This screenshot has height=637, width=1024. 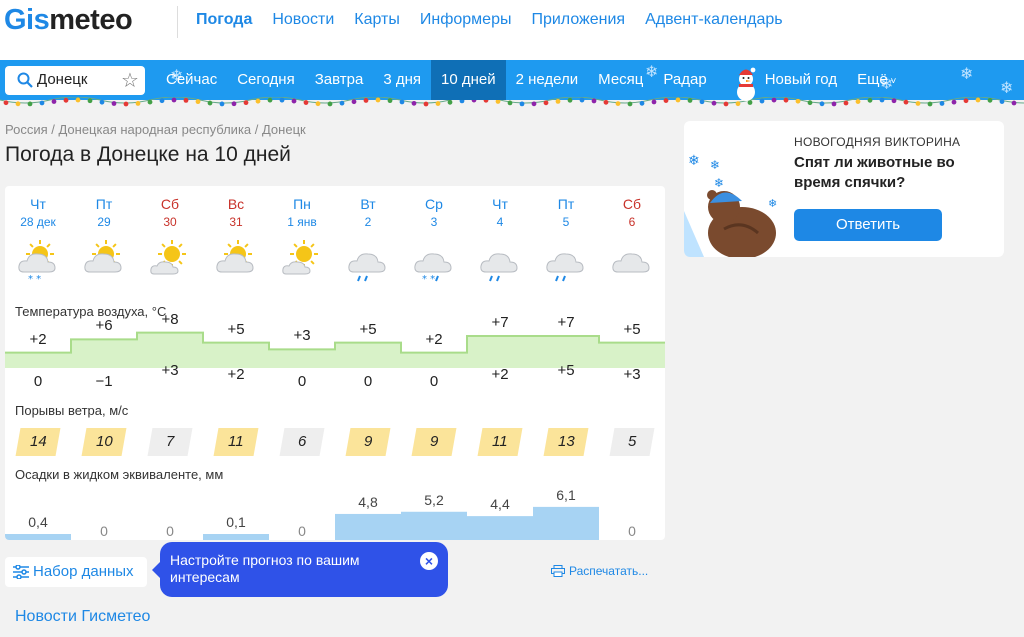 What do you see at coordinates (620, 80) in the screenshot?
I see `tab-month: Месяц` at bounding box center [620, 80].